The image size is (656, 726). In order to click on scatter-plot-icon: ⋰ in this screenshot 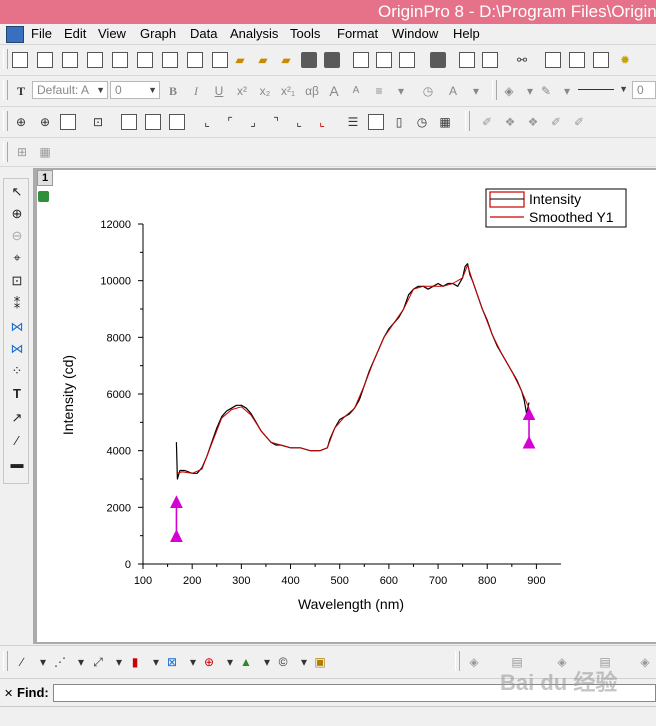, I will do `click(60, 662)`.